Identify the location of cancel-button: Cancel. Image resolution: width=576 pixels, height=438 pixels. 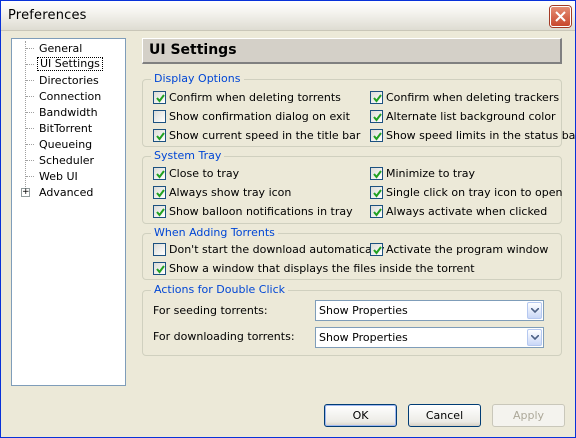
(444, 415).